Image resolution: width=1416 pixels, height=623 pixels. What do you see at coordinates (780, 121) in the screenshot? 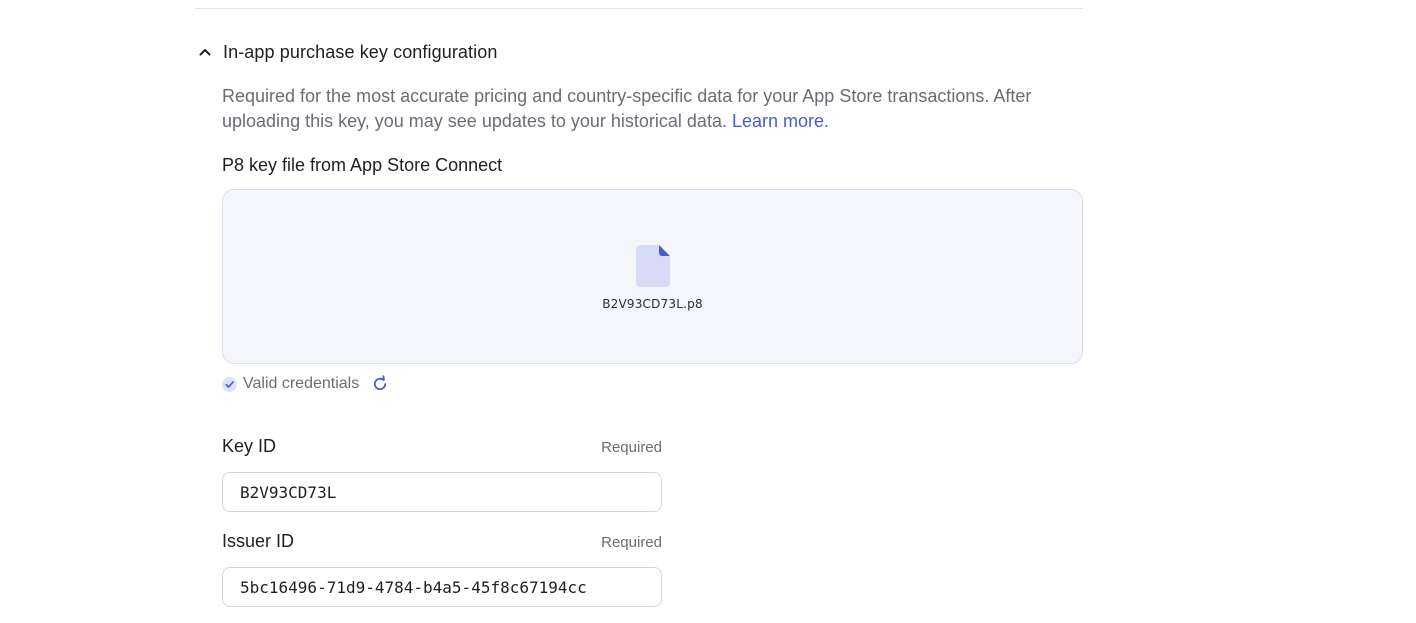
I see `learn-more-link: Learn more.` at bounding box center [780, 121].